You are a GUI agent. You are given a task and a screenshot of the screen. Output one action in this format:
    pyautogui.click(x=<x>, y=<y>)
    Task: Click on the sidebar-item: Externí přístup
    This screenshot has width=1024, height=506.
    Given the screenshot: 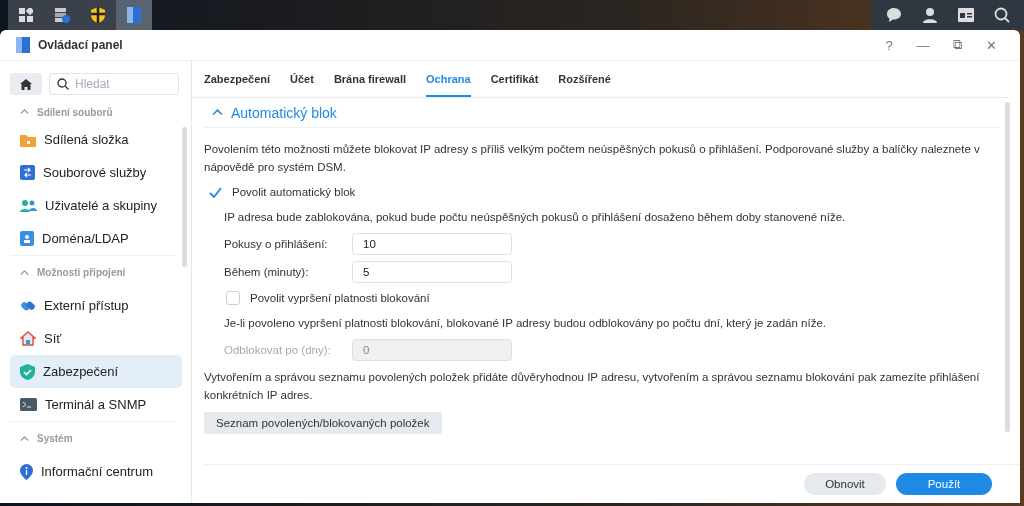 What is the action you would take?
    pyautogui.click(x=96, y=305)
    